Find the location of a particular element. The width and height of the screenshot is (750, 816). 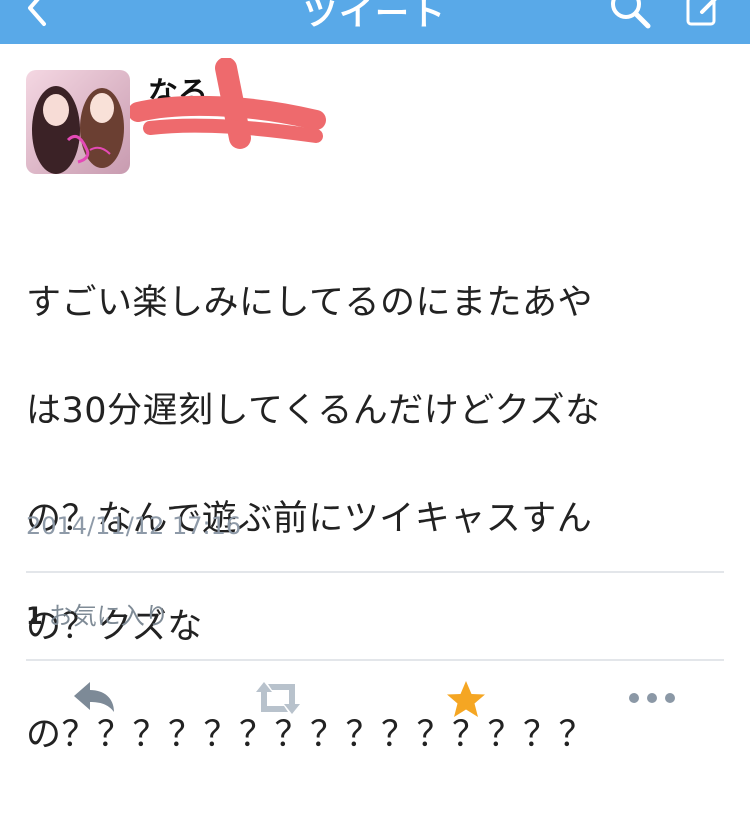

more-button is located at coordinates (652, 706).